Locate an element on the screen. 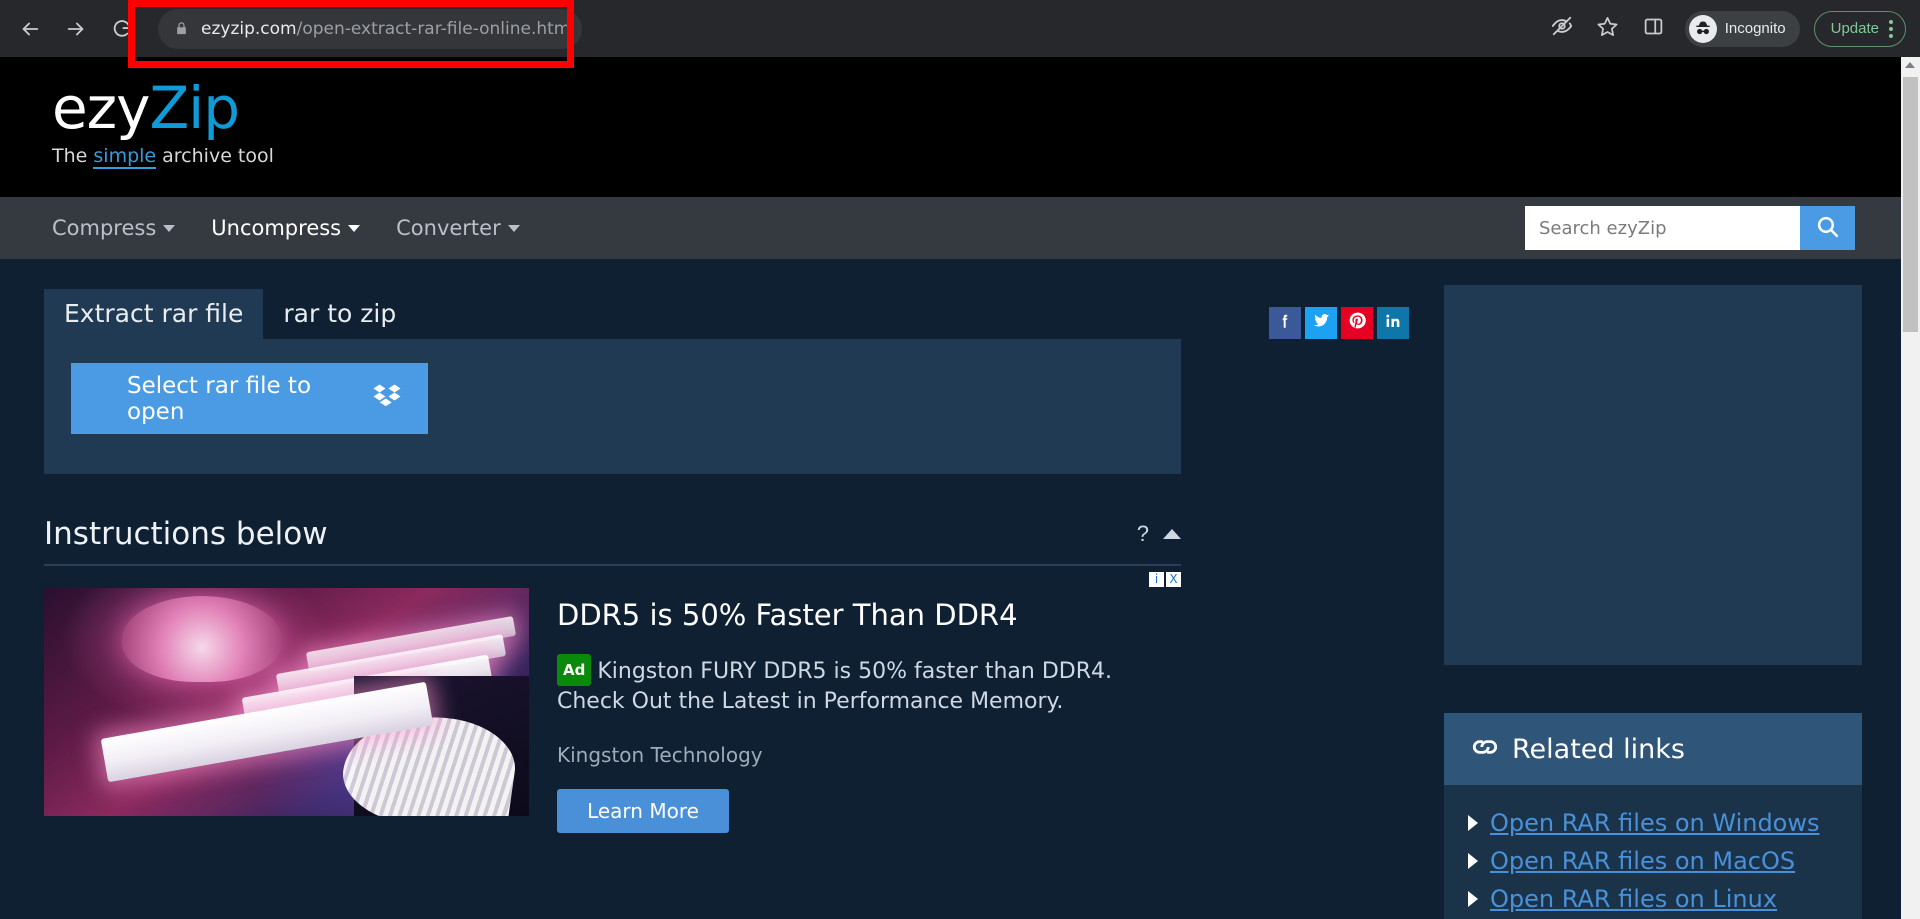  tagline-before: The is located at coordinates (73, 156).